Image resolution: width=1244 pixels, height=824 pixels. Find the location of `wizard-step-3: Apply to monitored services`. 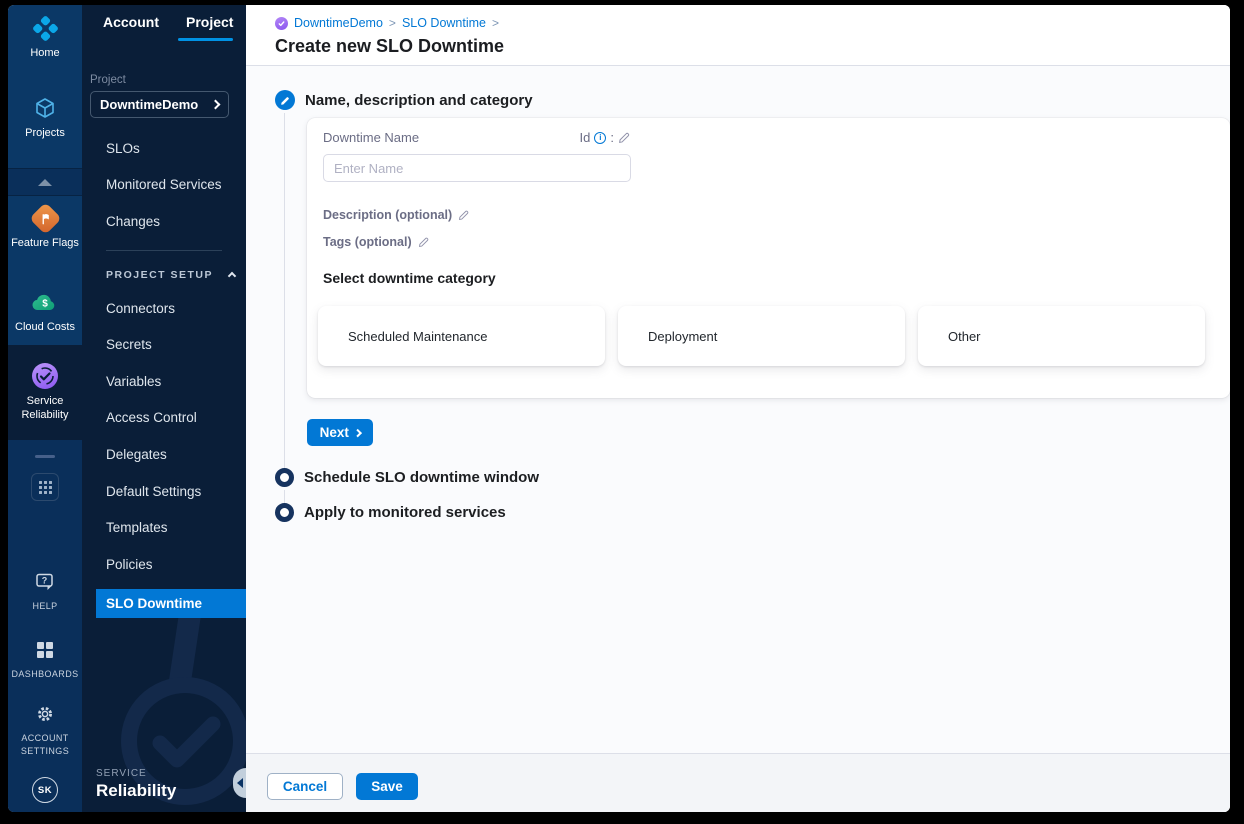

wizard-step-3: Apply to monitored services is located at coordinates (390, 512).